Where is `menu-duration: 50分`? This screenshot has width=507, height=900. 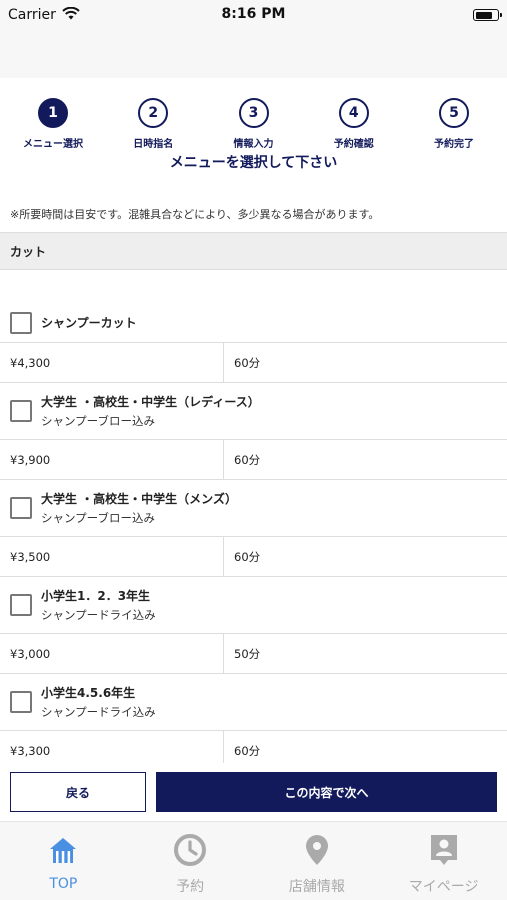
menu-duration: 50分 is located at coordinates (247, 653).